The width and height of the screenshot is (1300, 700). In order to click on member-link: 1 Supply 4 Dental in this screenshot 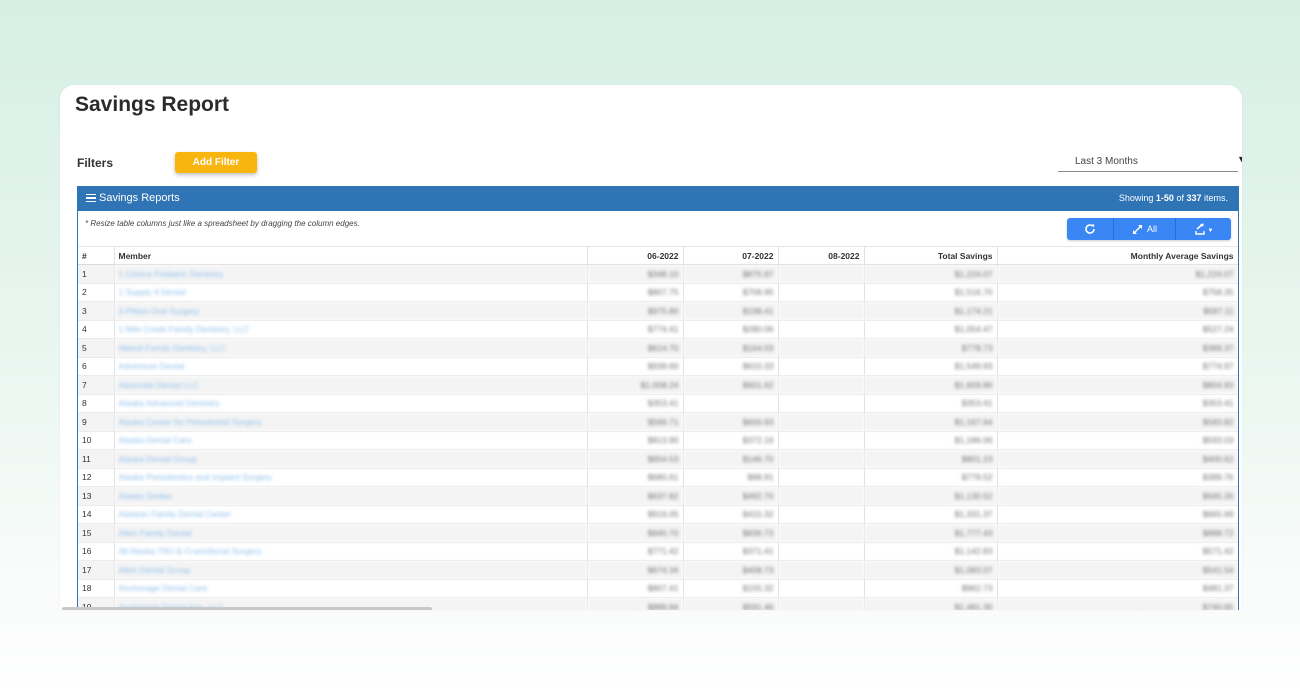, I will do `click(351, 292)`.